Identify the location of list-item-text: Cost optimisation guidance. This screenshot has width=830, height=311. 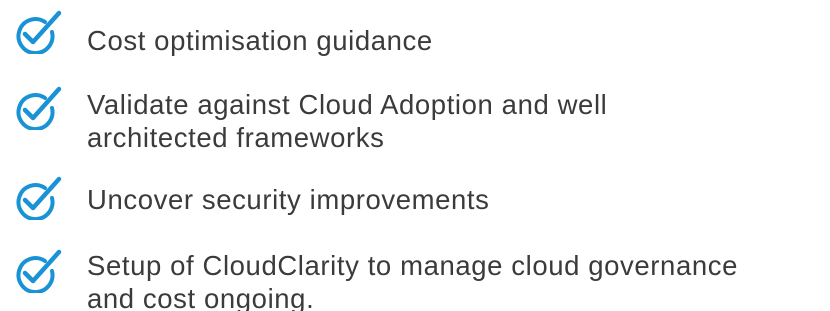
(454, 40).